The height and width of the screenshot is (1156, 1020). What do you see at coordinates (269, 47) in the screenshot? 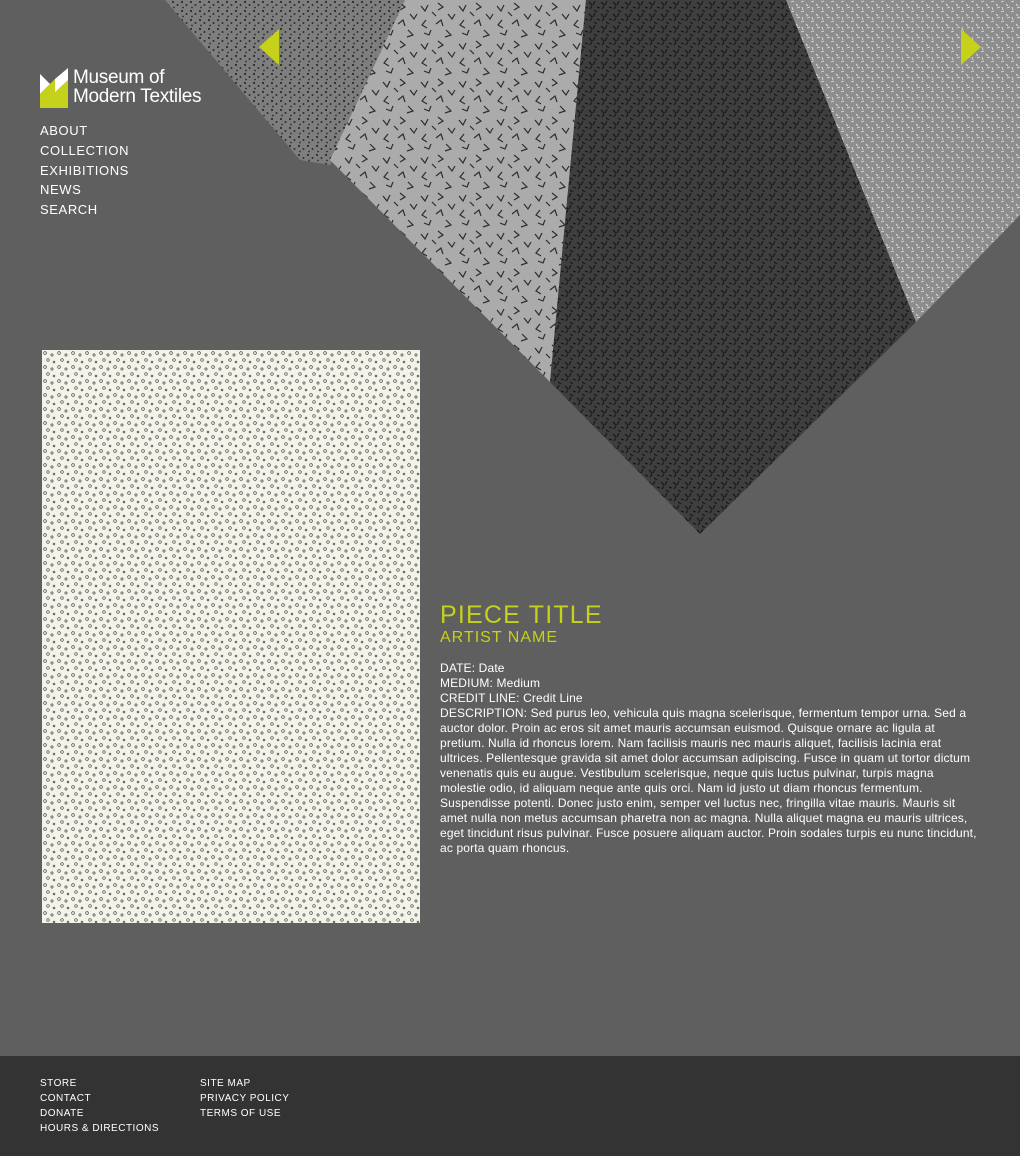
I see `previous-arrow-icon` at bounding box center [269, 47].